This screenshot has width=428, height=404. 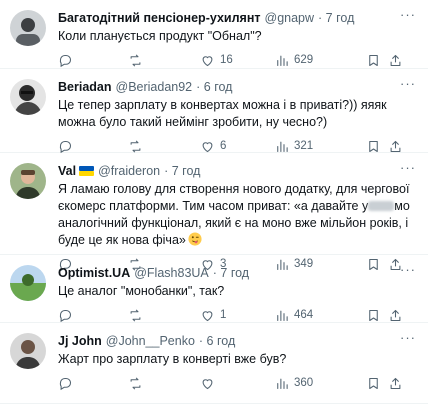 I want to click on author-name: Val, so click(x=67, y=171).